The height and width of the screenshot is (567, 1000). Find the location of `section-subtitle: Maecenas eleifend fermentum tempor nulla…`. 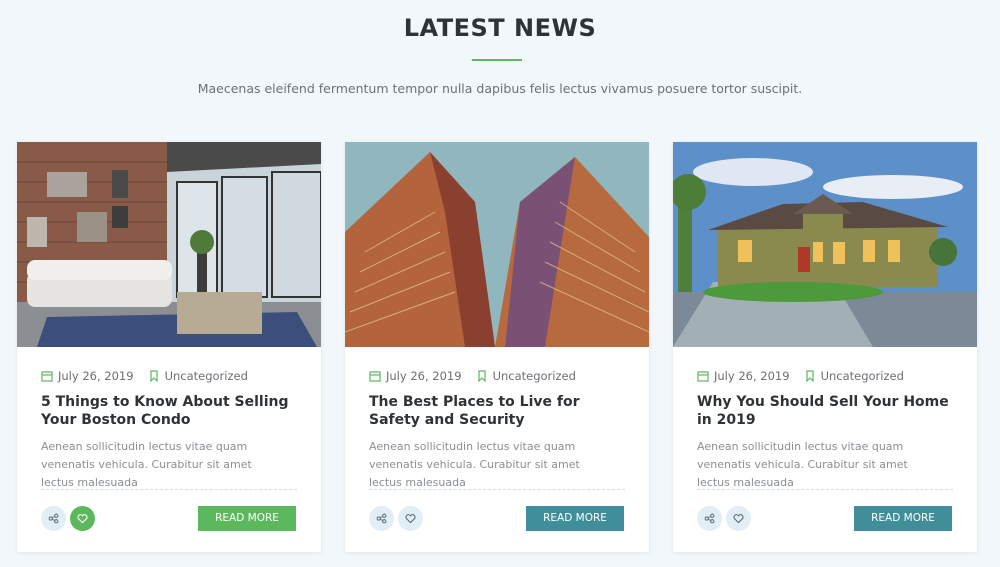

section-subtitle: Maecenas eleifend fermentum tempor nulla… is located at coordinates (500, 88).